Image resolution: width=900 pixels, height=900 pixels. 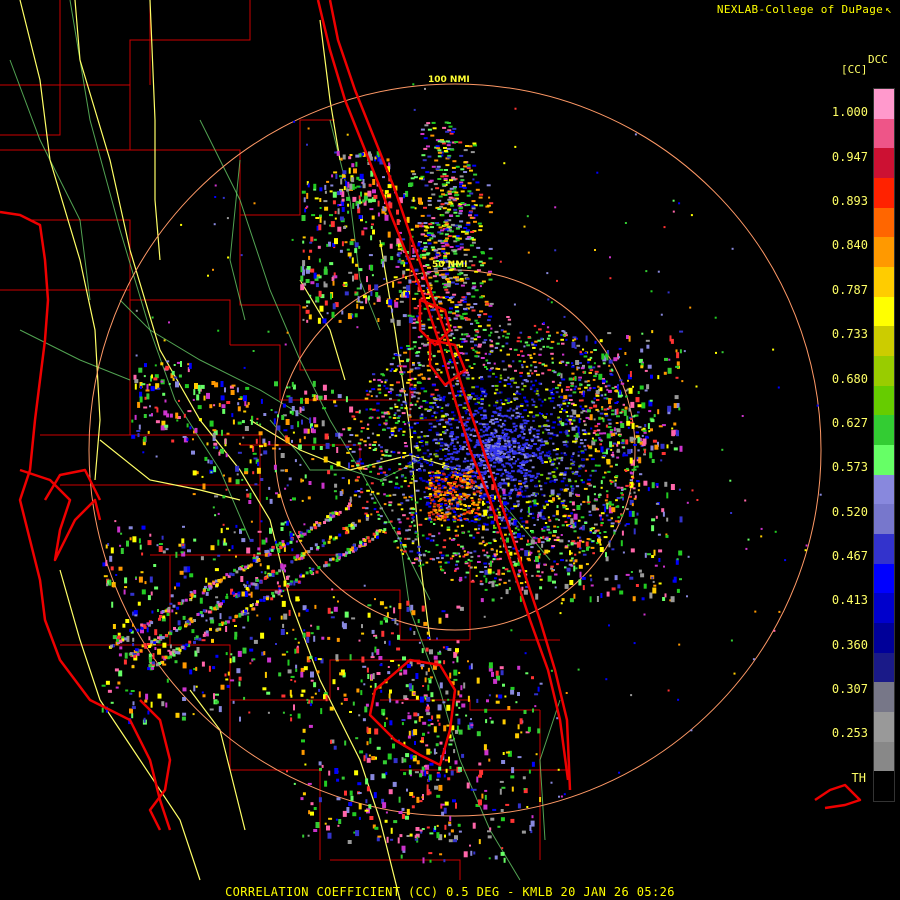 What do you see at coordinates (75, 355) in the screenshot?
I see `river-line` at bounding box center [75, 355].